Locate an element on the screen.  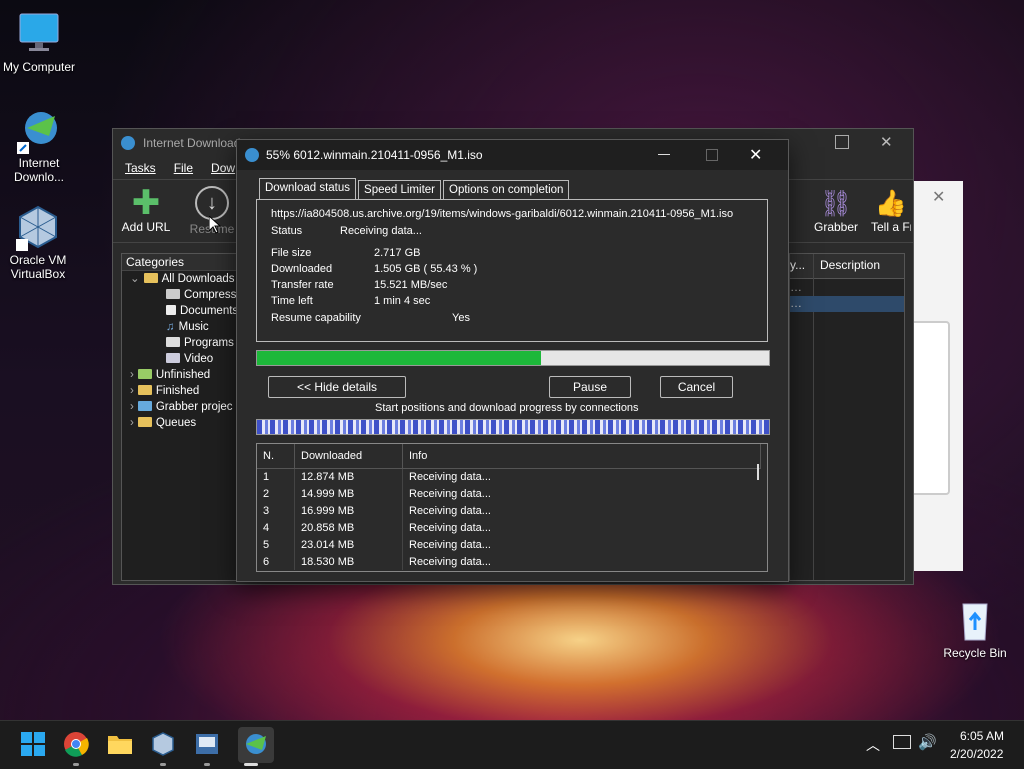
start-icon is located at coordinates (34, 745).